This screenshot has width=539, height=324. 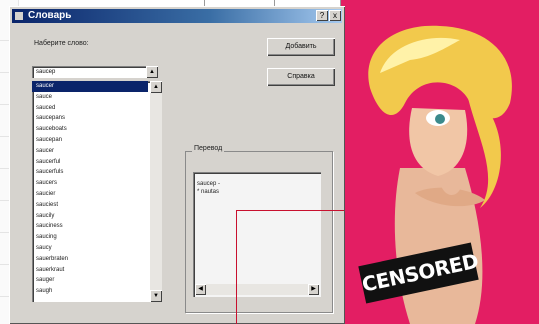 What do you see at coordinates (97, 270) in the screenshot?
I see `list-item: sauerkraut` at bounding box center [97, 270].